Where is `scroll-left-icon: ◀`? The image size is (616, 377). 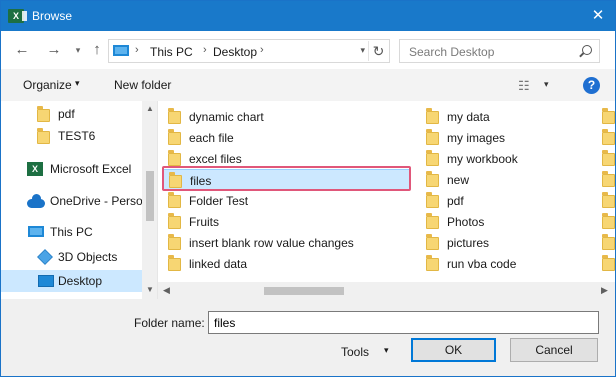
scroll-left-icon: ◀ is located at coordinates (166, 290).